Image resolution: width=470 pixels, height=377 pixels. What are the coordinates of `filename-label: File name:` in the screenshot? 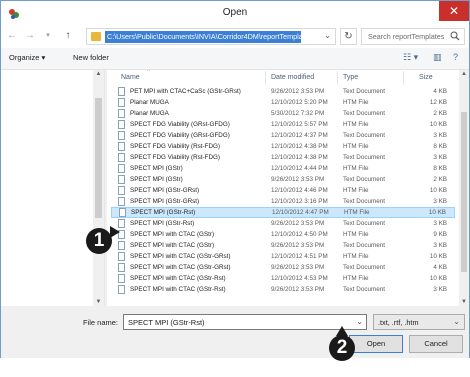 It's located at (101, 322).